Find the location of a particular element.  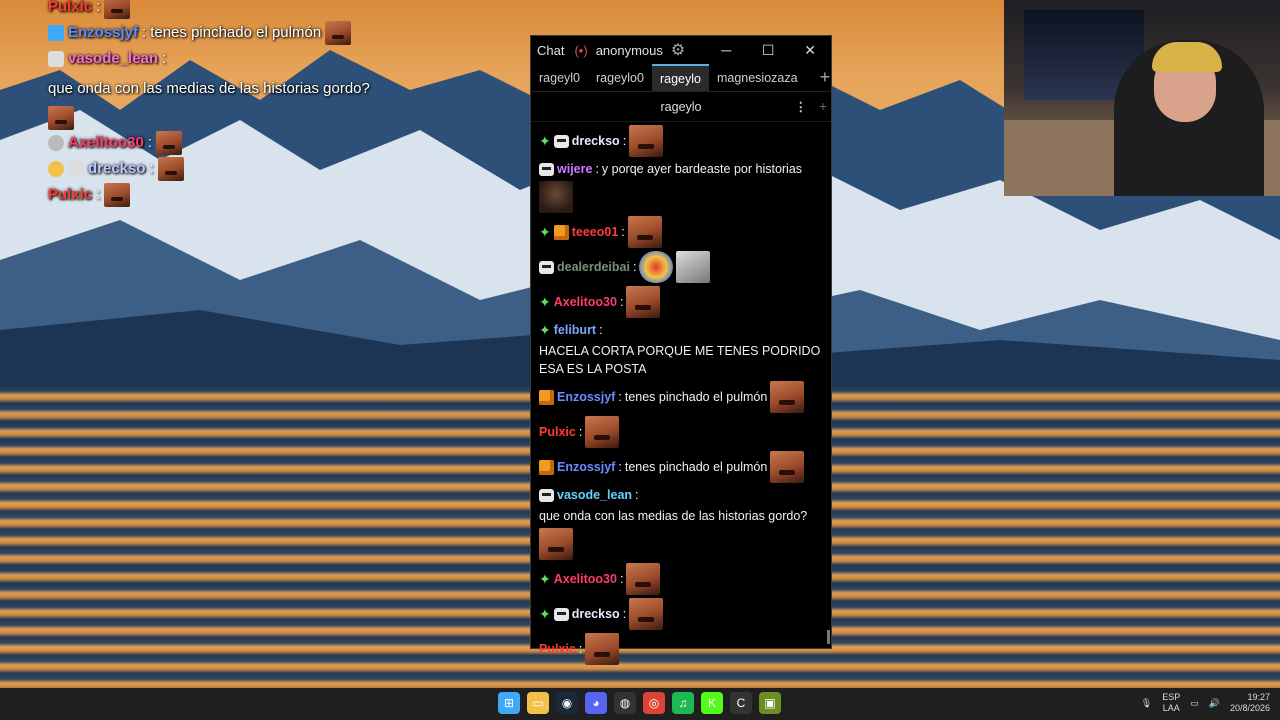

add-tab-button: + is located at coordinates (822, 77).